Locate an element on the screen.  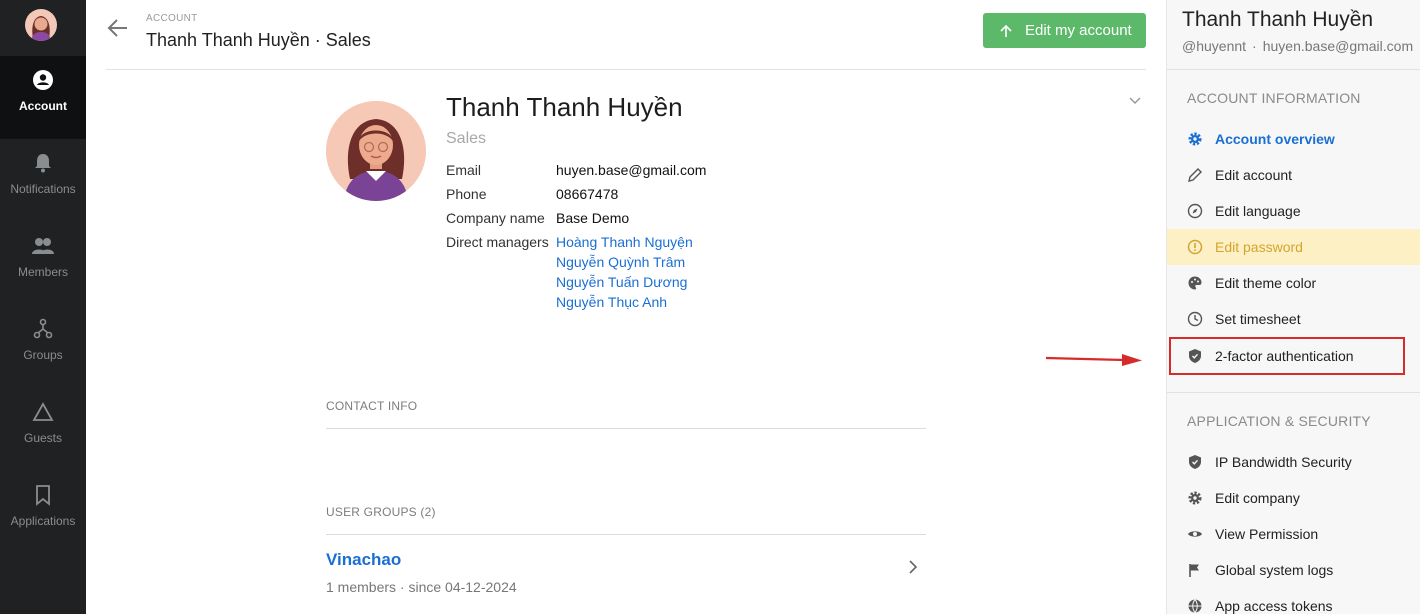
edit-my-account-button: Edit my account is located at coordinates (1064, 30).